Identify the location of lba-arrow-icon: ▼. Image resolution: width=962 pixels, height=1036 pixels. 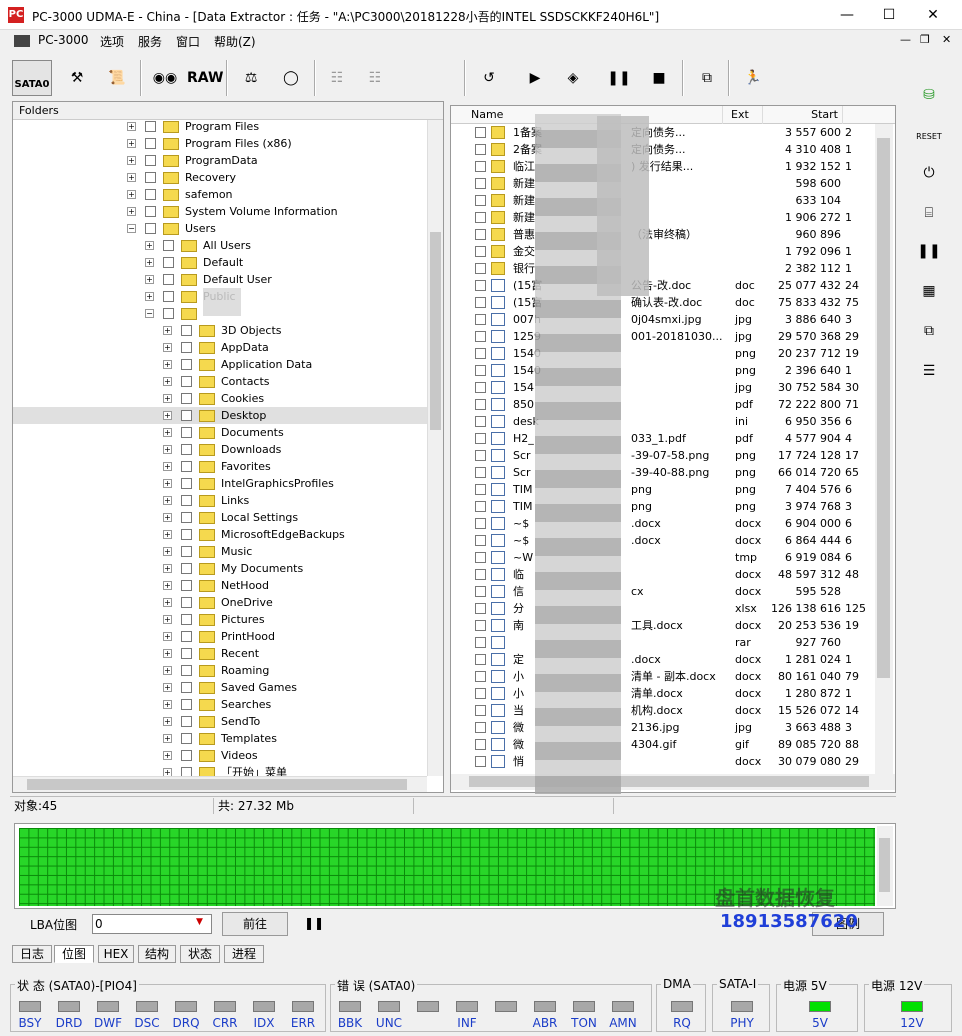
(199, 922).